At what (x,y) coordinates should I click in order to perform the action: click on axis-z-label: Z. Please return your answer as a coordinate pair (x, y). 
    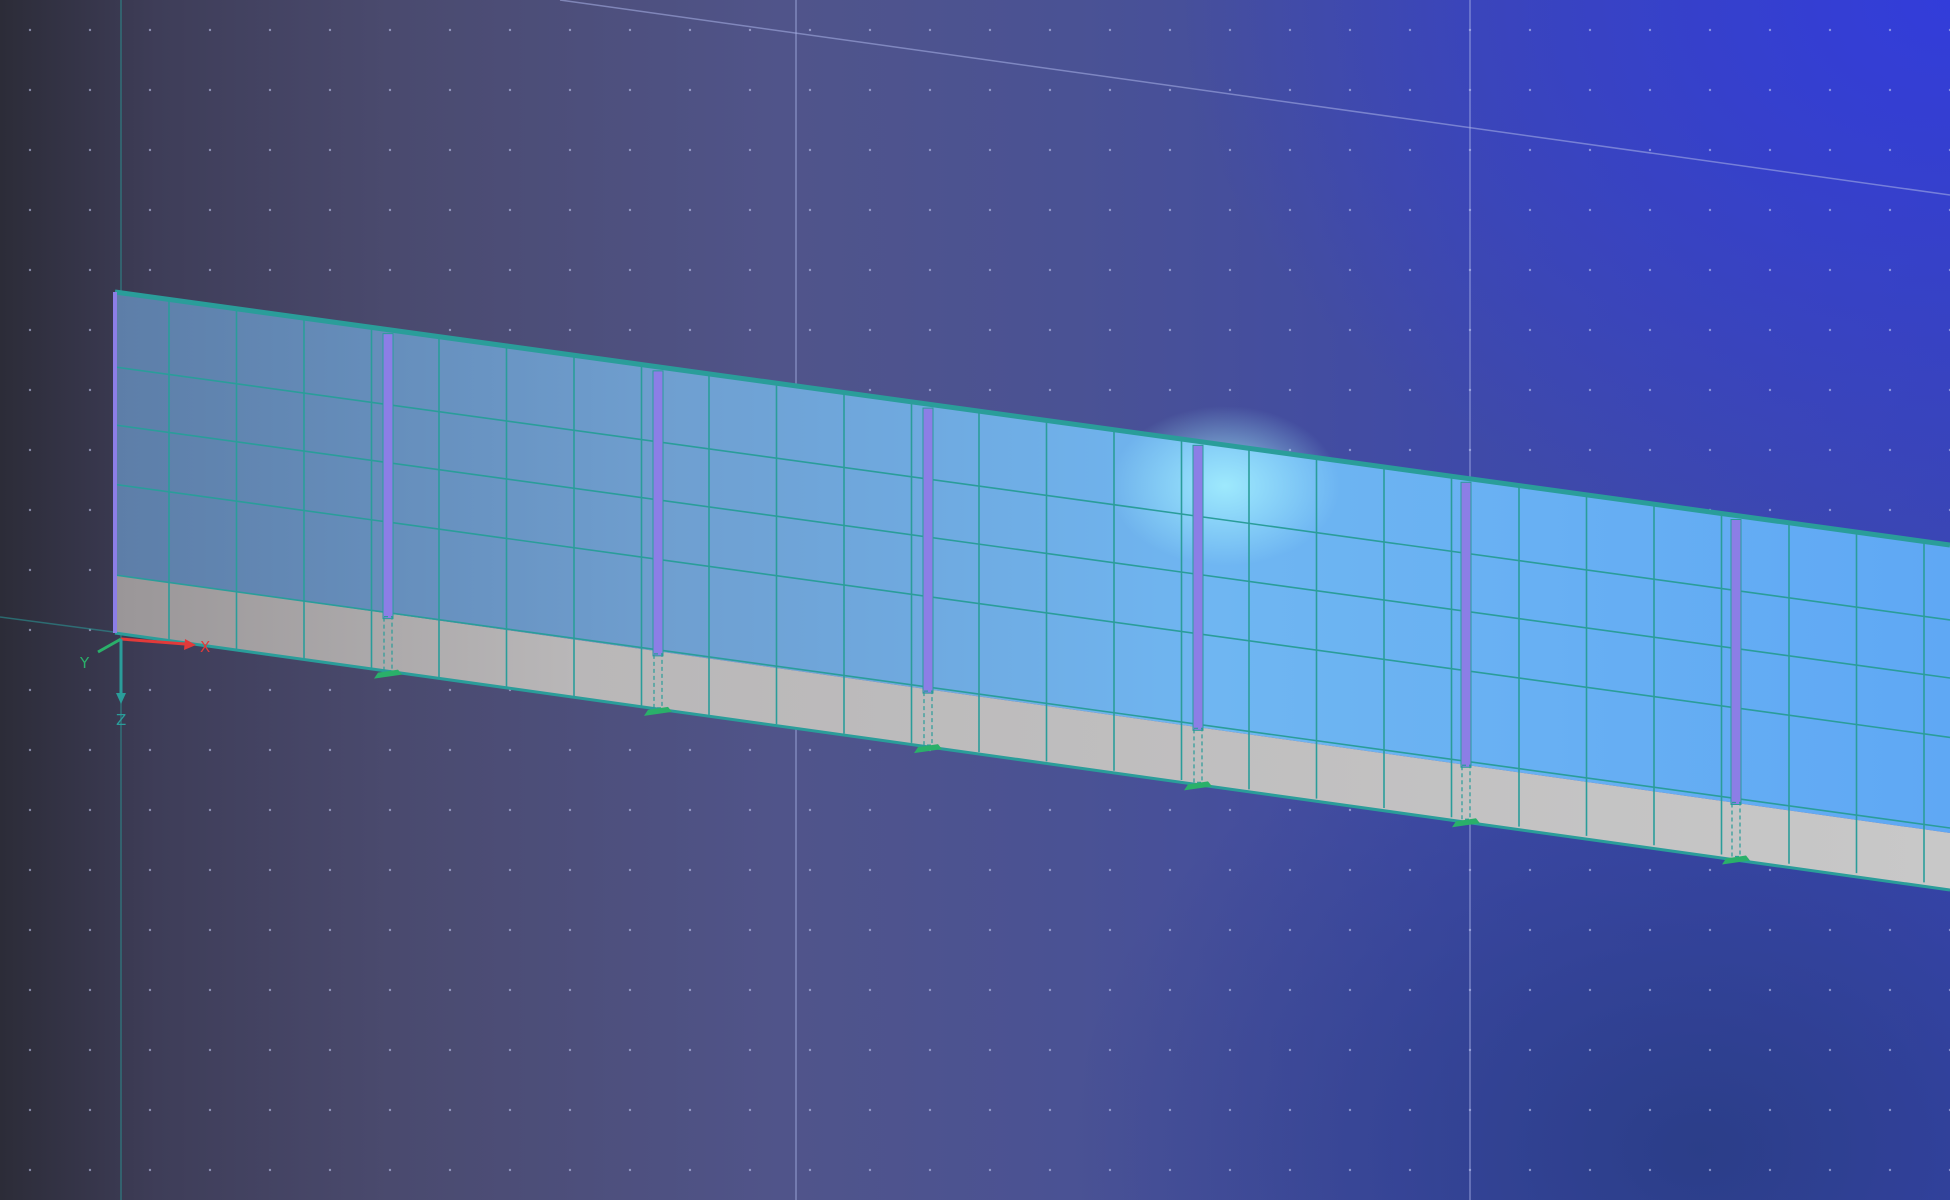
    Looking at the image, I should click on (121, 720).